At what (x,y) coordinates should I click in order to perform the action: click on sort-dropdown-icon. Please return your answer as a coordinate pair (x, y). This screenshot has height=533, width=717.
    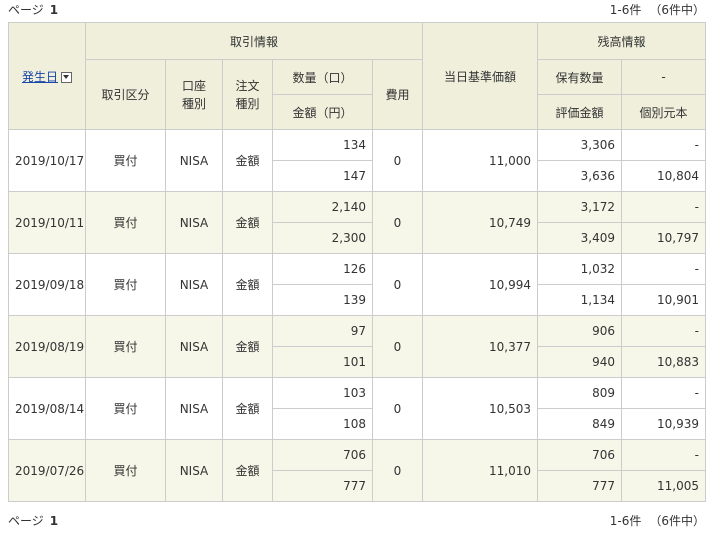
    Looking at the image, I should click on (66, 77).